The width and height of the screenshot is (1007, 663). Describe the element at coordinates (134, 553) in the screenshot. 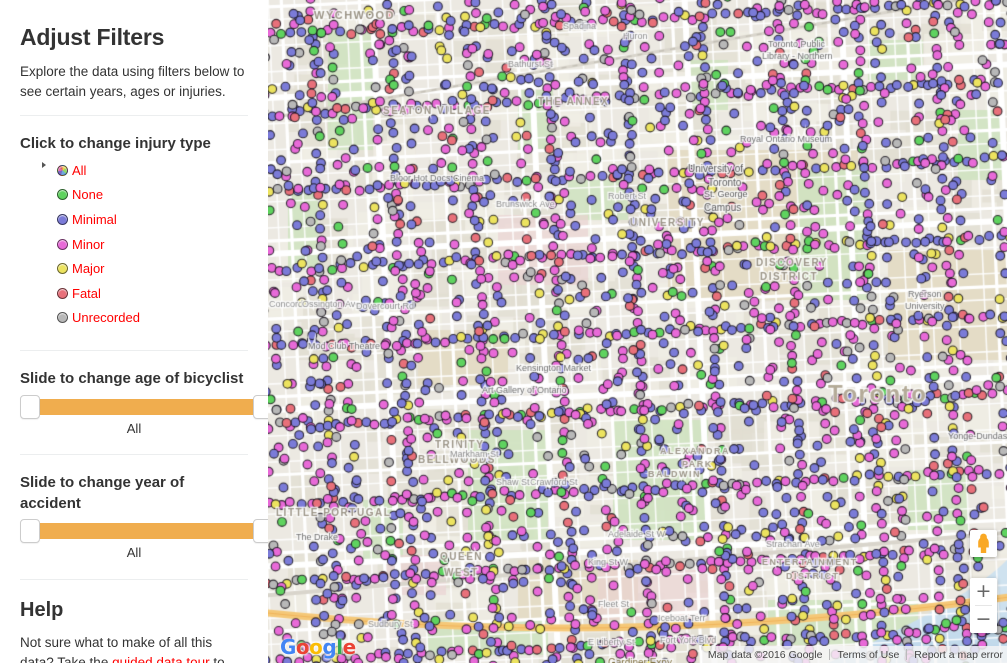

I see `year-slider-value: All` at that location.